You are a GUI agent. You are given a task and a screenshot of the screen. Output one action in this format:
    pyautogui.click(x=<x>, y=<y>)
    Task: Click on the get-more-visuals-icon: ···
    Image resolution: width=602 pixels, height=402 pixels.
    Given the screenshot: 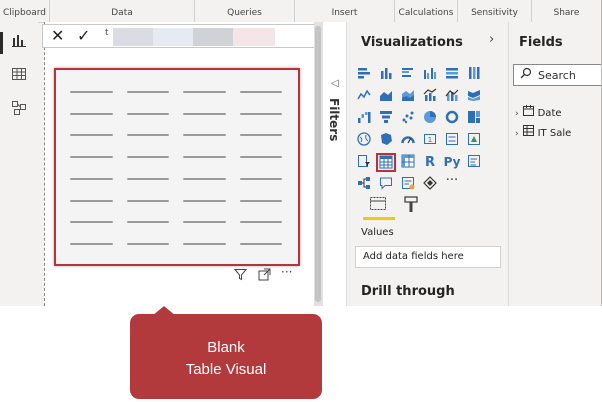 What is the action you would take?
    pyautogui.click(x=452, y=180)
    